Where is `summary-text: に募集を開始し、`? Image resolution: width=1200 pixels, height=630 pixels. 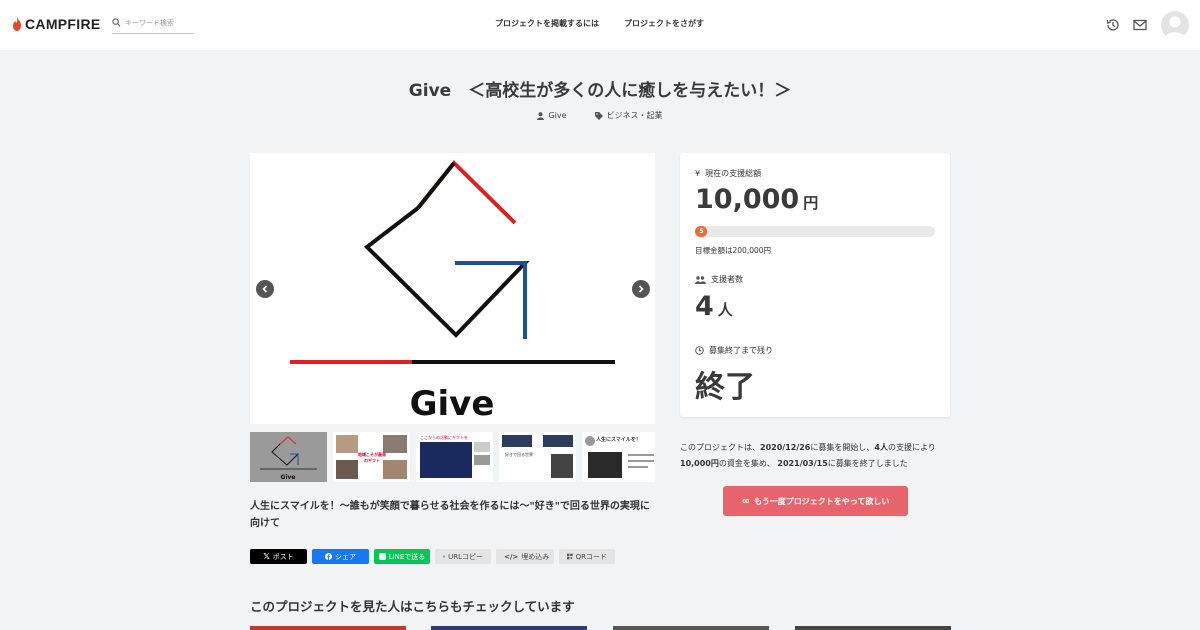 summary-text: に募集を開始し、 is located at coordinates (842, 447).